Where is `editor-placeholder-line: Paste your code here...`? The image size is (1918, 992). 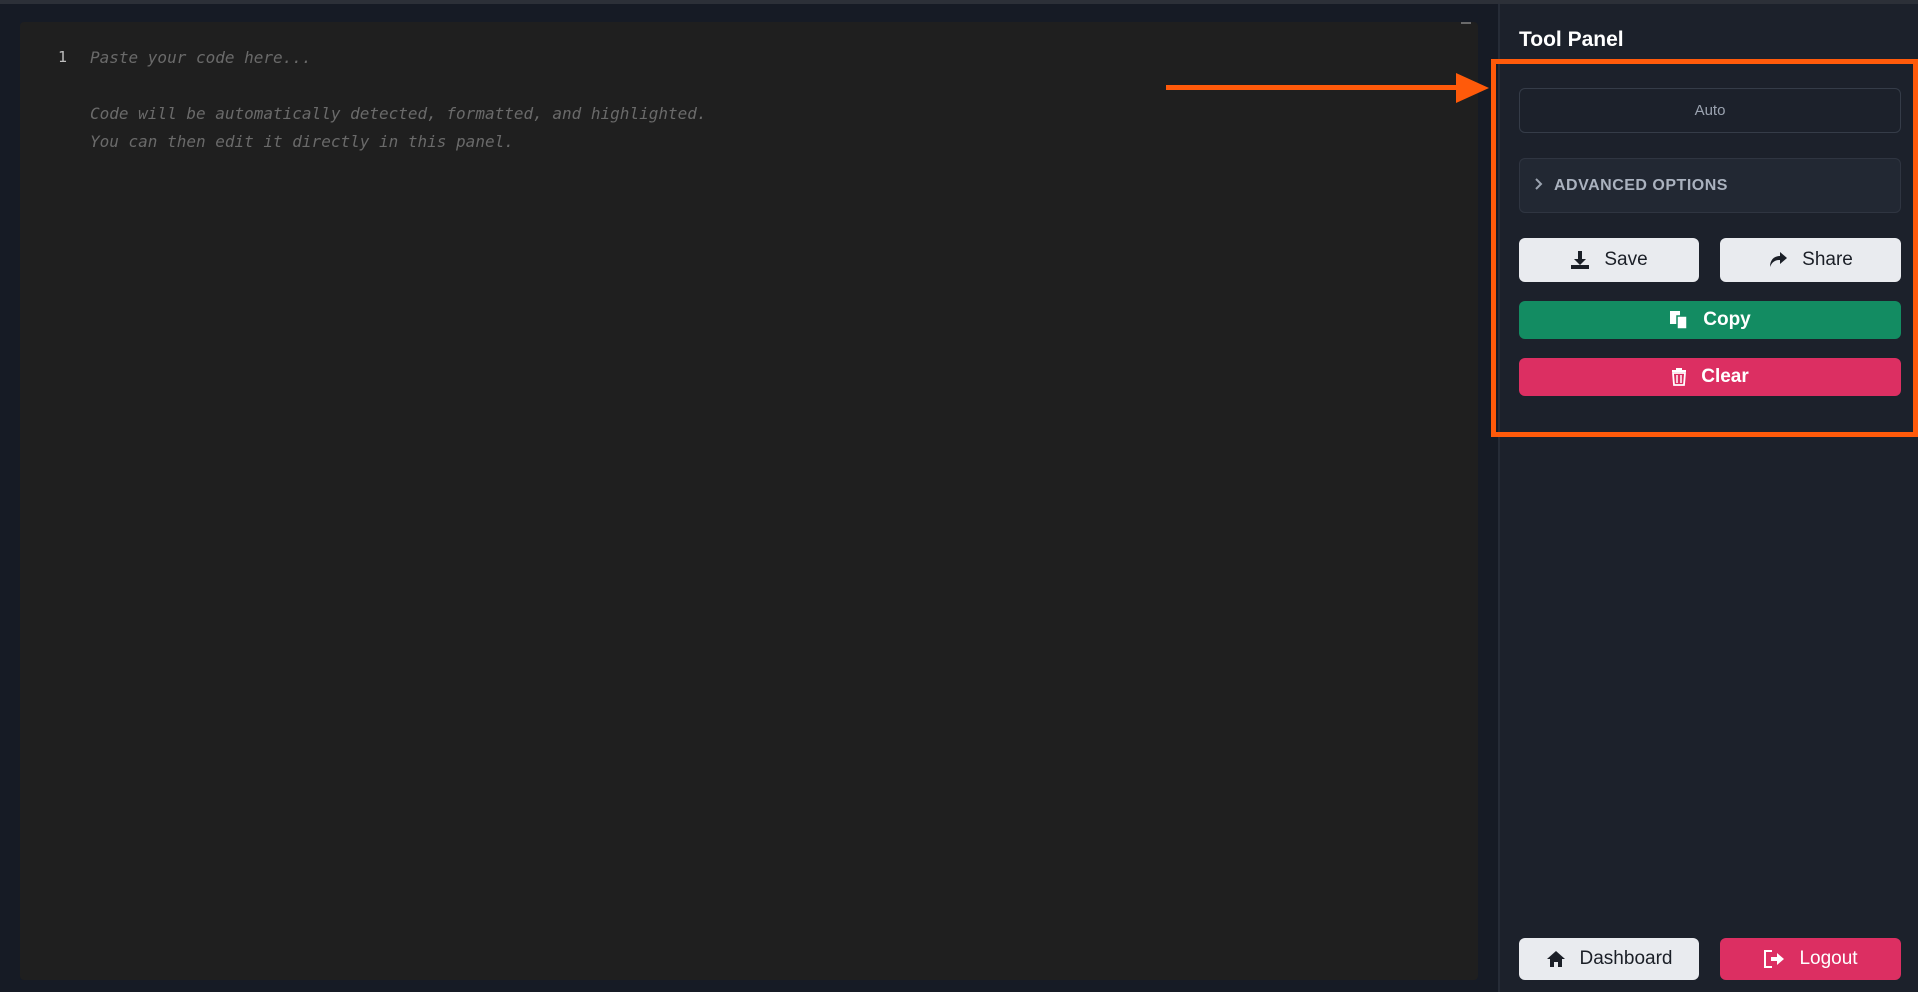 editor-placeholder-line: Paste your code here... is located at coordinates (201, 57).